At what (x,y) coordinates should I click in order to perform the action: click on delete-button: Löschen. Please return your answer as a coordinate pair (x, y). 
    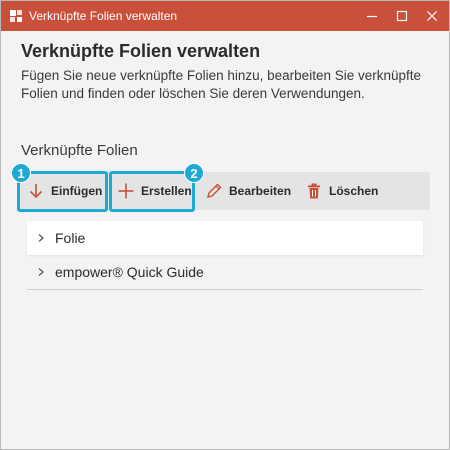
    Looking at the image, I should click on (341, 191).